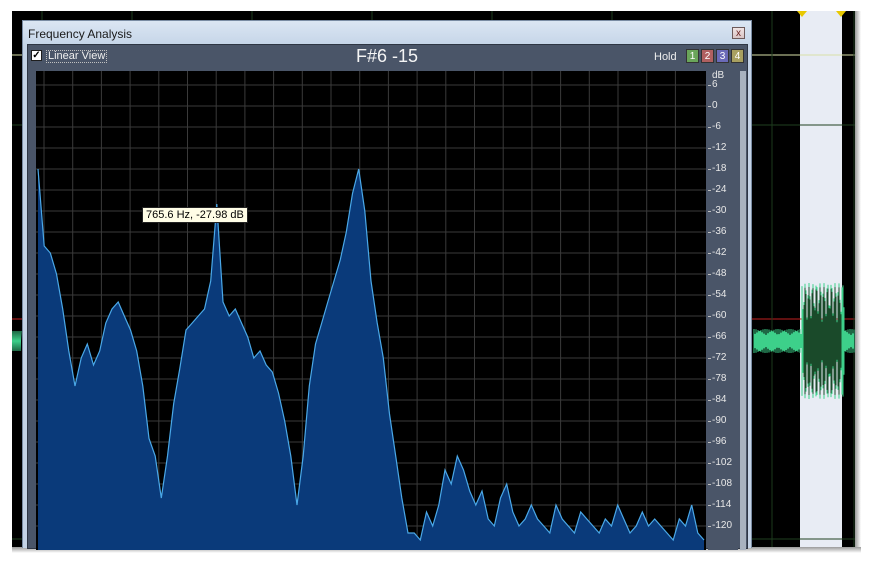 This screenshot has height=568, width=875. What do you see at coordinates (195, 215) in the screenshot?
I see `cursor-readout-tooltip: 765.6 Hz, -27.98 dB` at bounding box center [195, 215].